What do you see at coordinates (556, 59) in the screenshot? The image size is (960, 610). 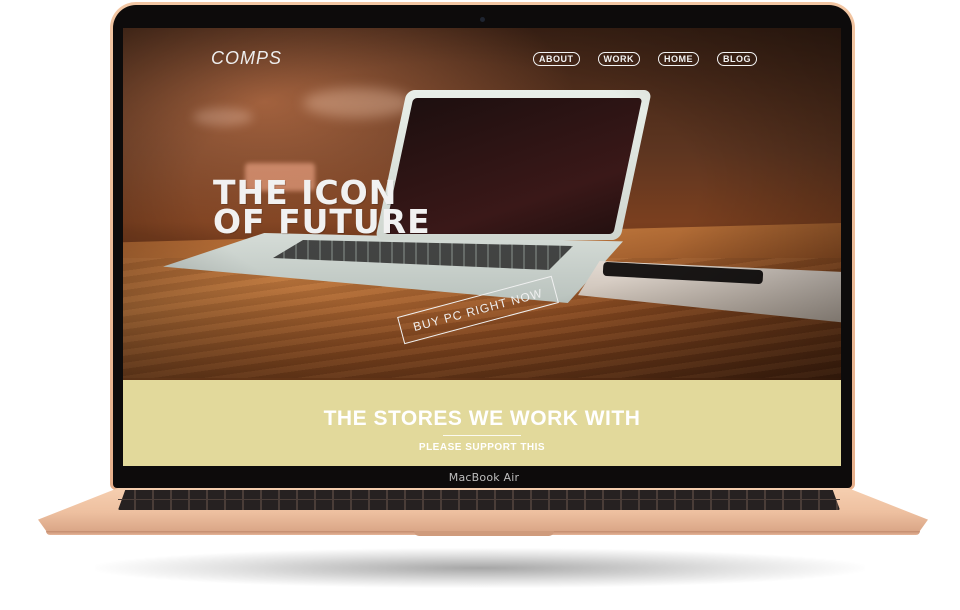 I see `nav-item-about: ABOUT` at bounding box center [556, 59].